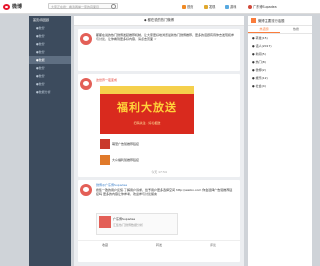 The width and height of the screenshot is (320, 266). Describe the element at coordinates (113, 6) in the screenshot. I see `search-icon` at that location.